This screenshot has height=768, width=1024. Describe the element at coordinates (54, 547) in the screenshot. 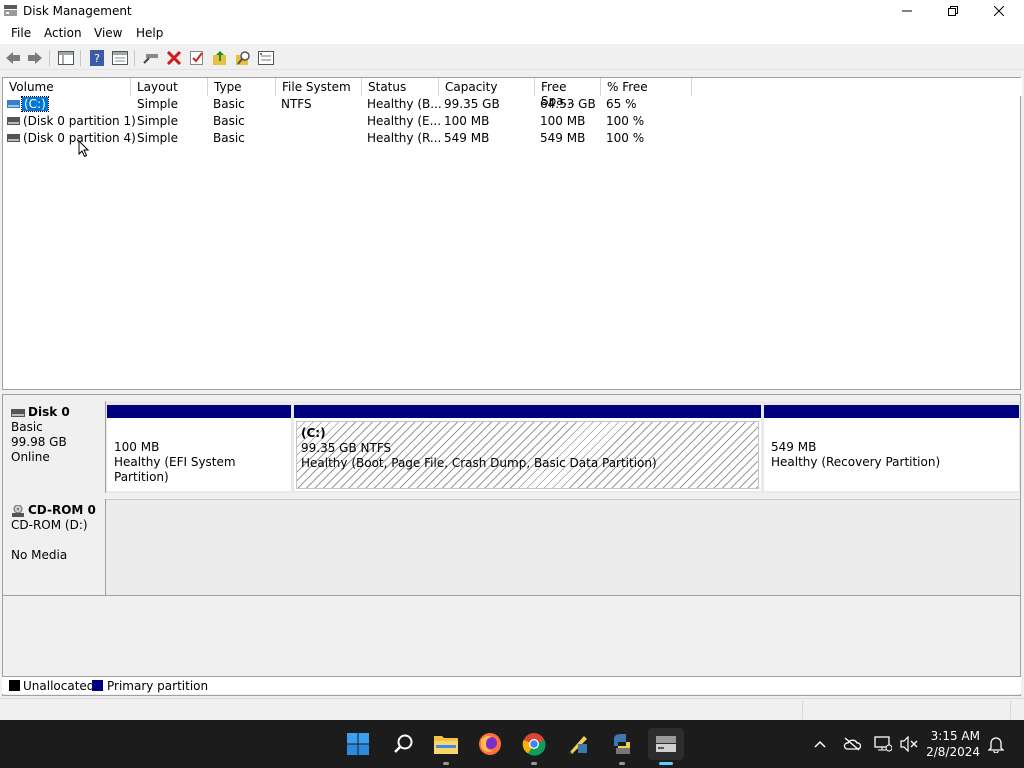

I see `cdrom-0-label: CD-ROM 0 CD-ROM (D:) No Media` at that location.